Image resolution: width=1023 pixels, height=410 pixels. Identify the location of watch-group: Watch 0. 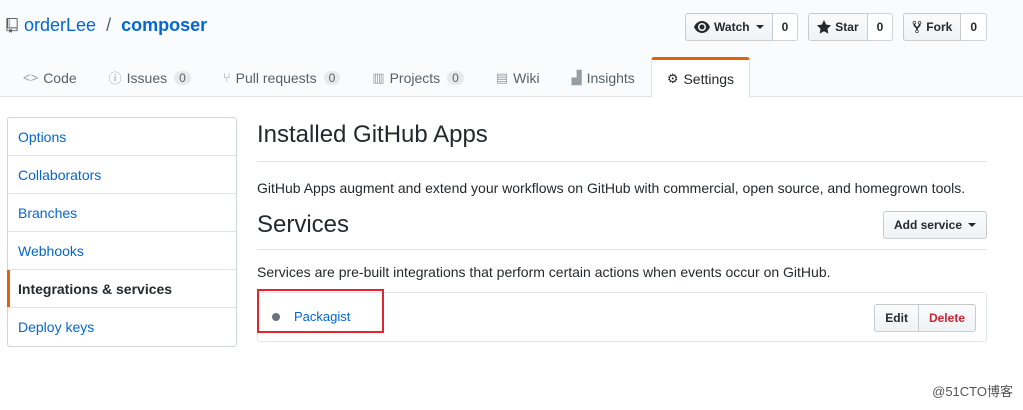
(742, 27).